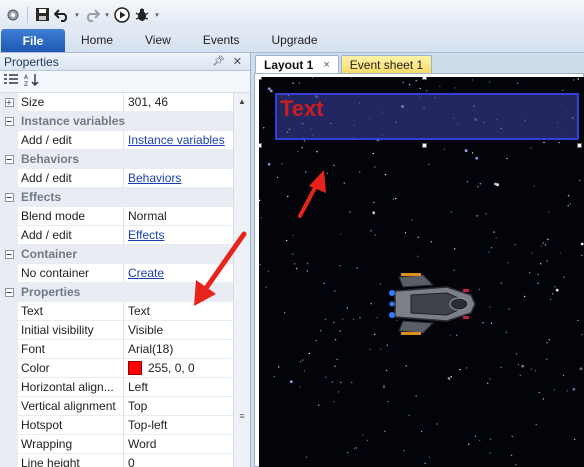 The width and height of the screenshot is (584, 467). Describe the element at coordinates (218, 61) in the screenshot. I see `pin-icon: 📌︎` at that location.